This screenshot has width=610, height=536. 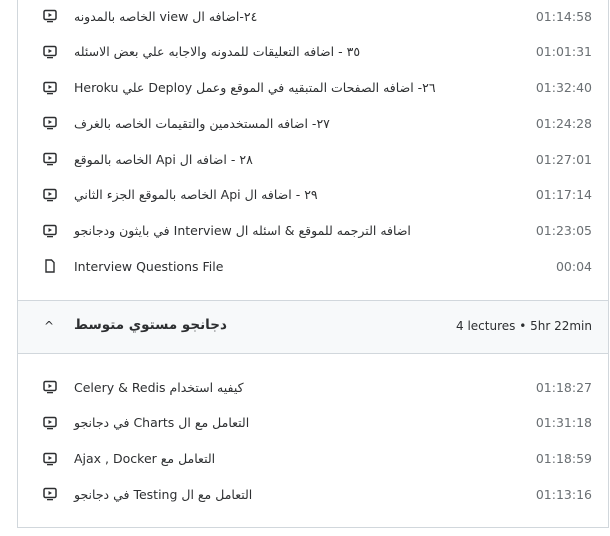 I want to click on lecture-duration: 01:31:18, so click(x=563, y=423).